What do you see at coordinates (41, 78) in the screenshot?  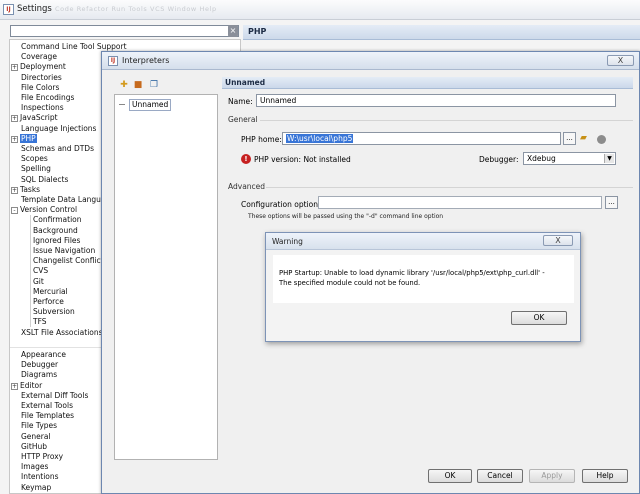 I see `tree-item: Directories` at bounding box center [41, 78].